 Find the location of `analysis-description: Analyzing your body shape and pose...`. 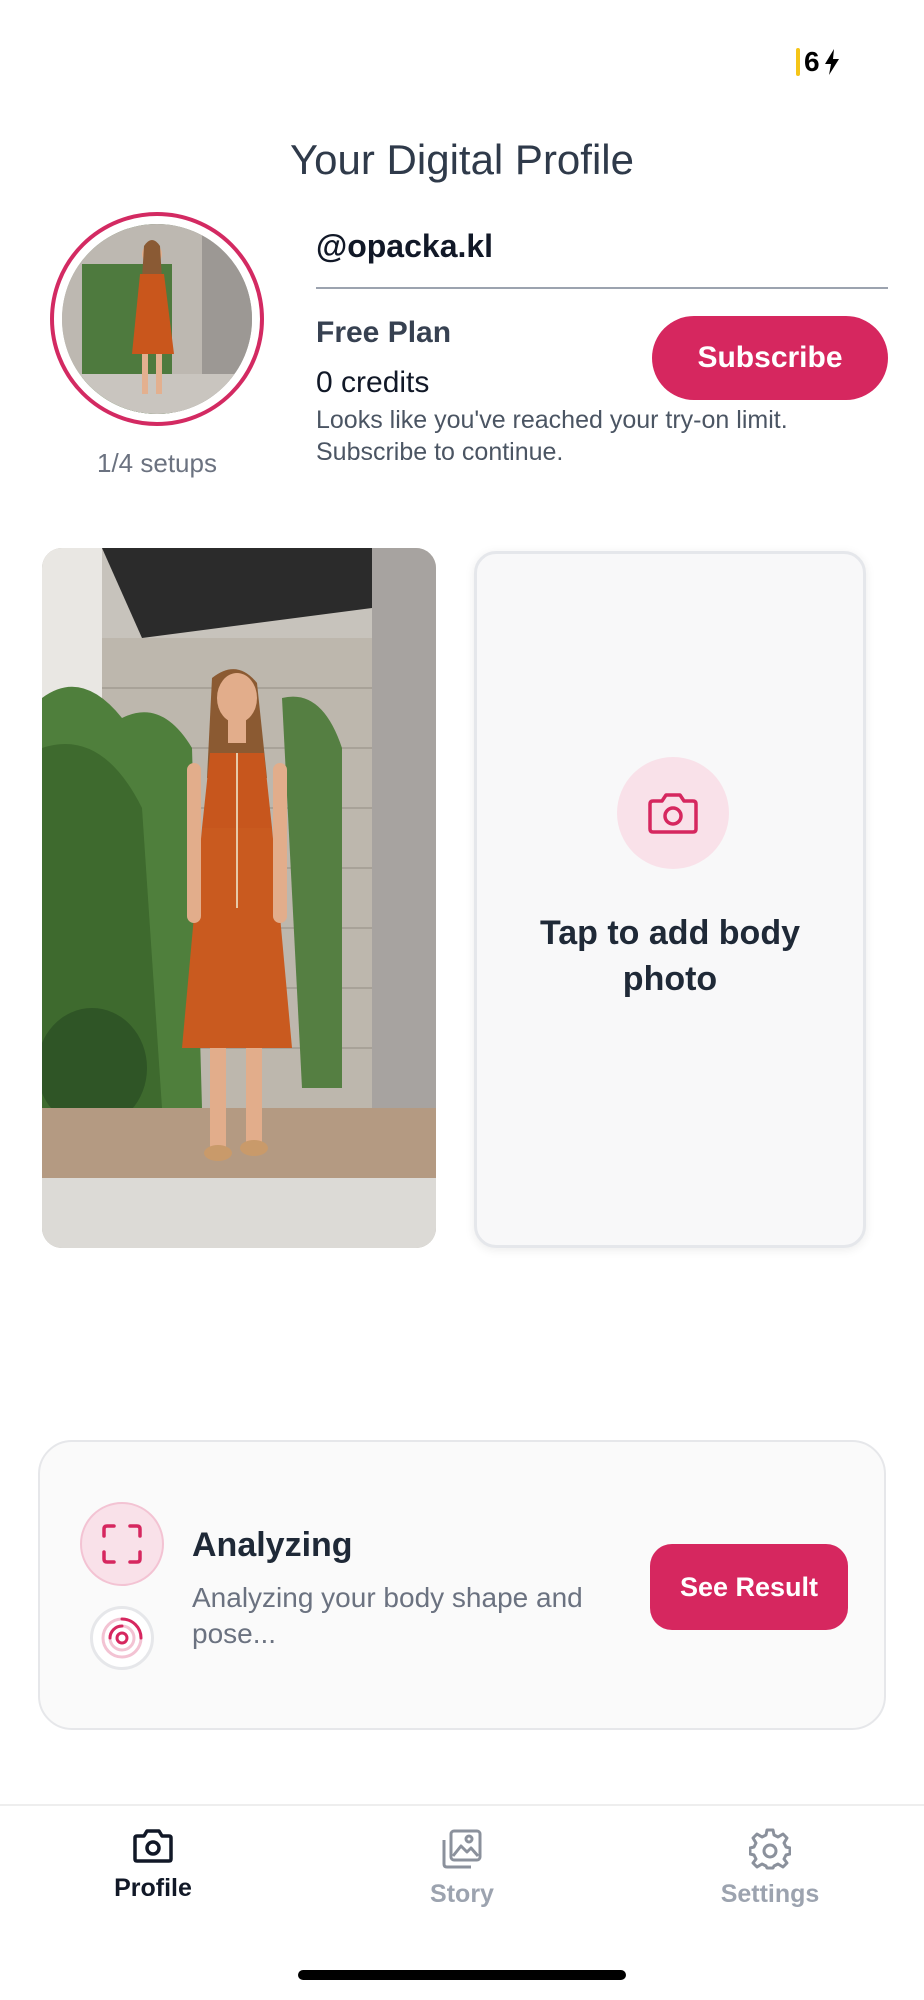

analysis-description: Analyzing your body shape and pose... is located at coordinates (387, 1615).